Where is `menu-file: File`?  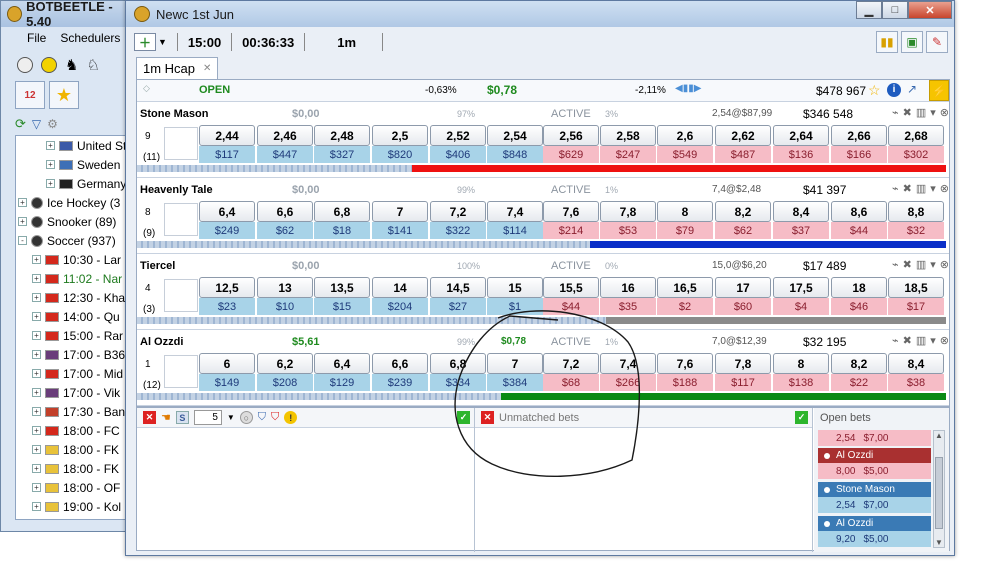 menu-file: File is located at coordinates (36, 41).